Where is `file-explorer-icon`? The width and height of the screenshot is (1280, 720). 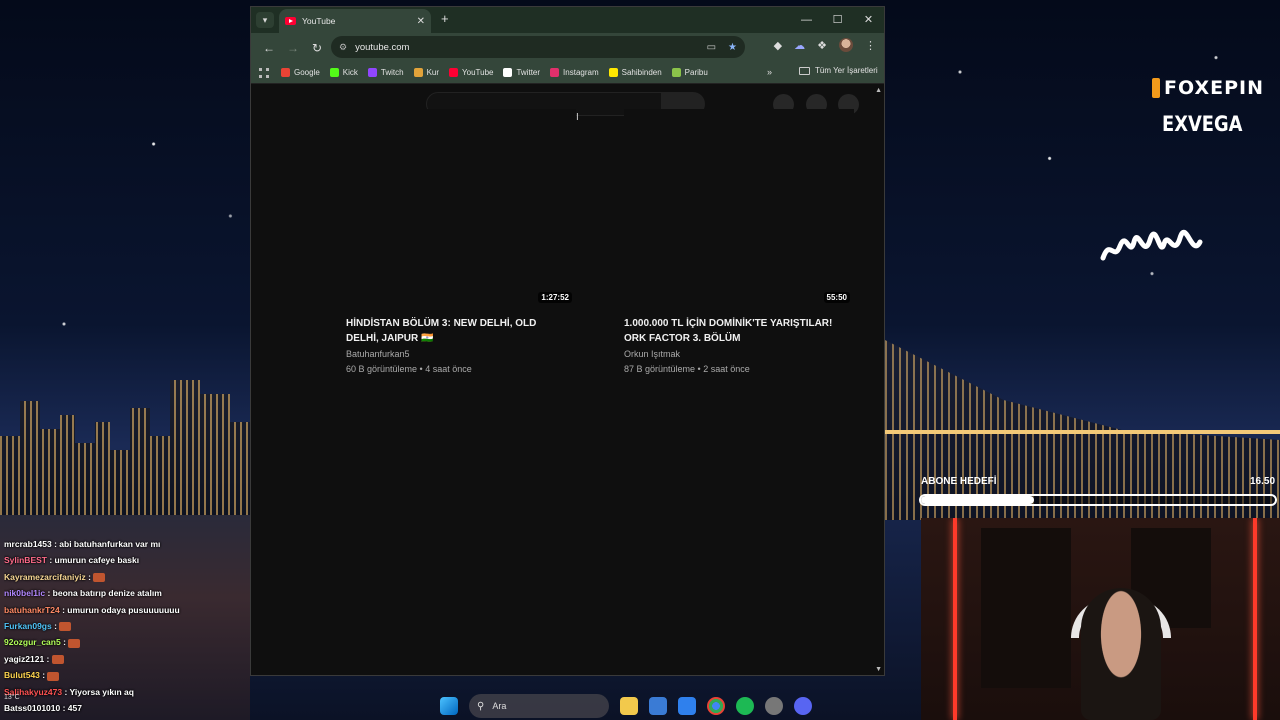
file-explorer-icon is located at coordinates (629, 706).